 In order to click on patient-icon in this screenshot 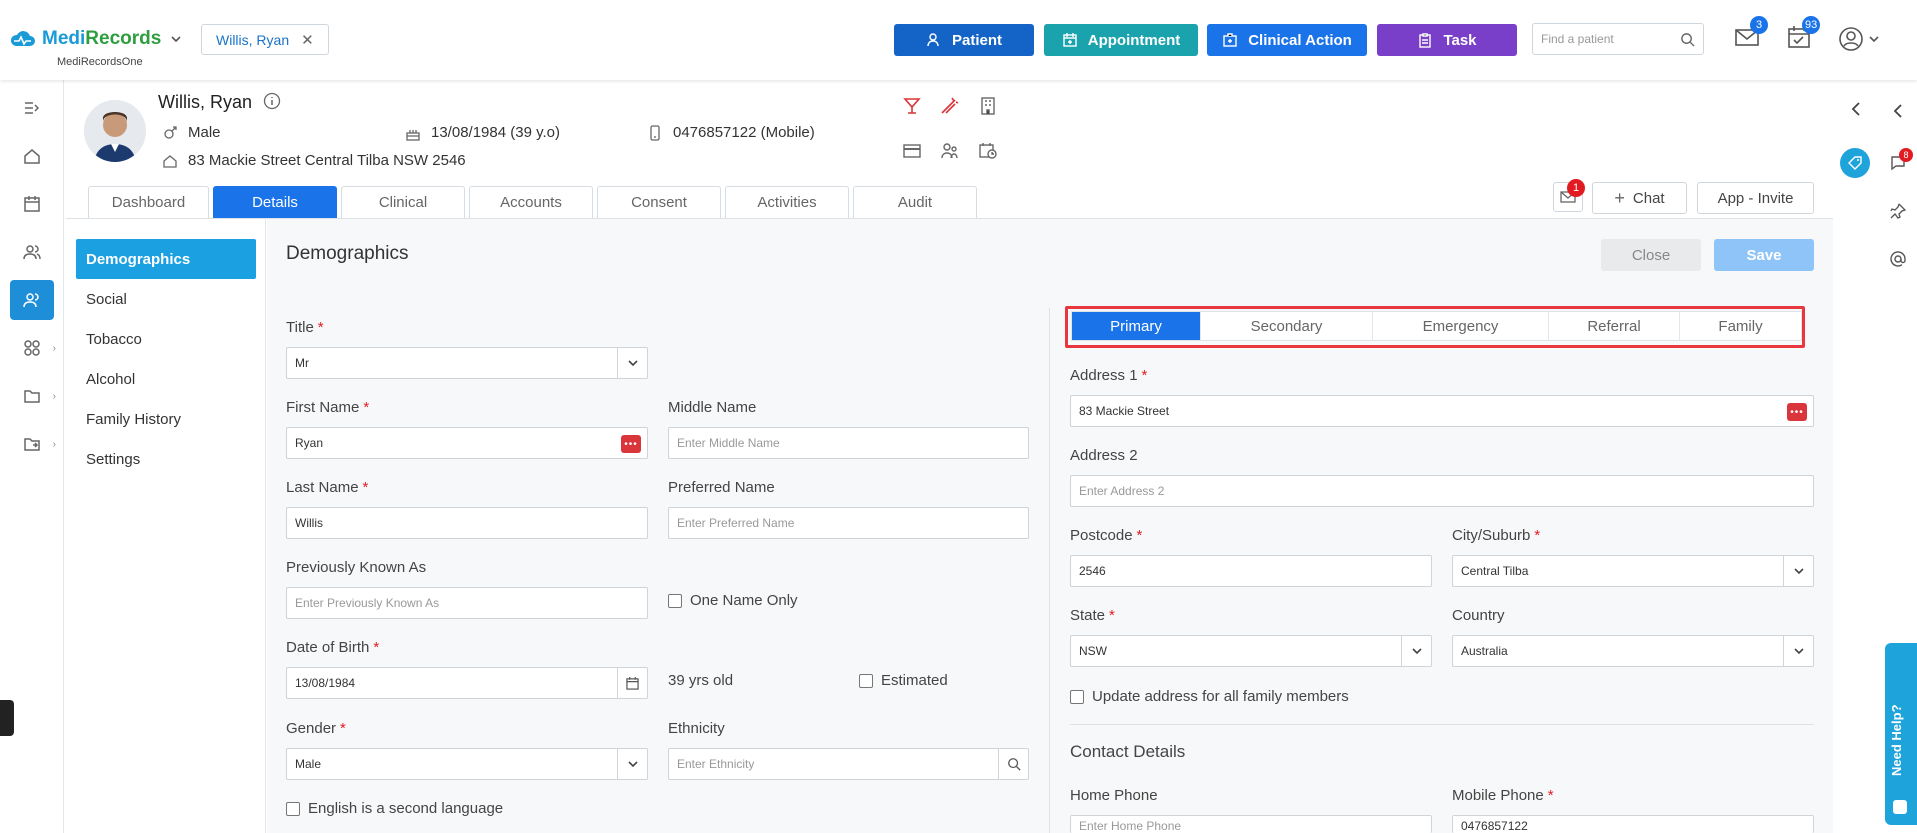, I will do `click(32, 300)`.